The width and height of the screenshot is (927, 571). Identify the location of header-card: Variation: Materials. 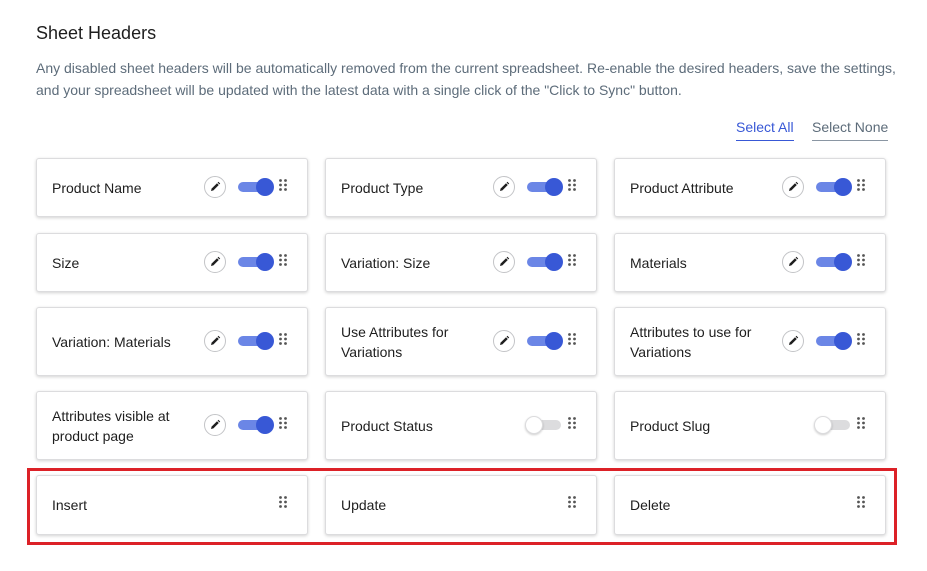
(172, 341).